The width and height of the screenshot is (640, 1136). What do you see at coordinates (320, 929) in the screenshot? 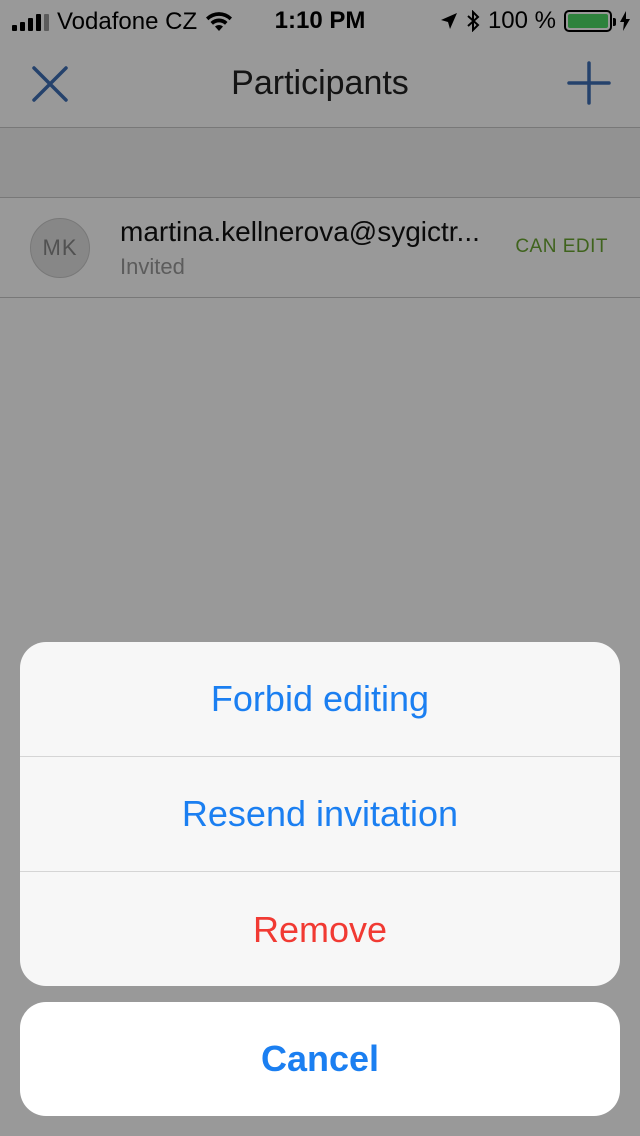
I see `remove-button: Remove` at bounding box center [320, 929].